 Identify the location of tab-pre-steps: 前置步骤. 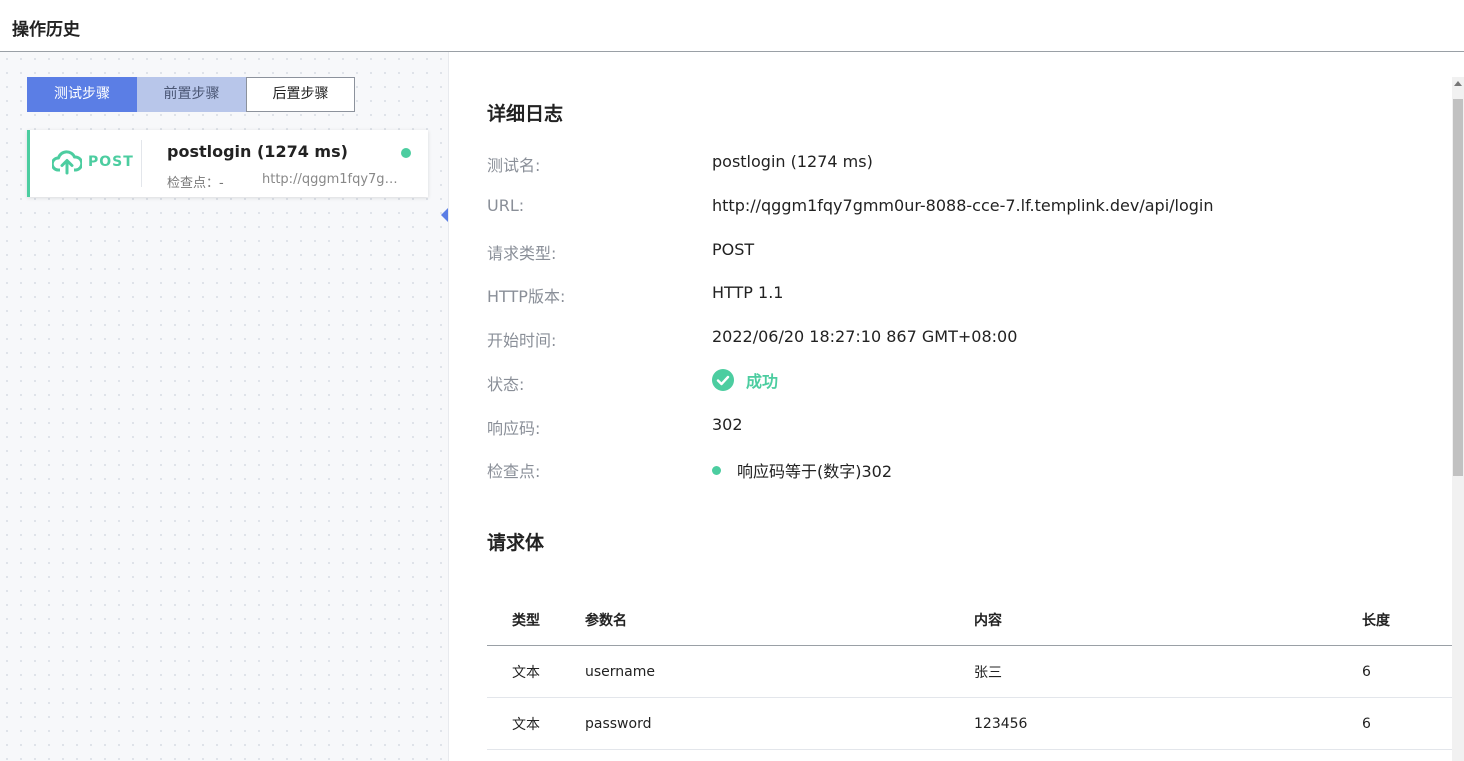
(191, 94).